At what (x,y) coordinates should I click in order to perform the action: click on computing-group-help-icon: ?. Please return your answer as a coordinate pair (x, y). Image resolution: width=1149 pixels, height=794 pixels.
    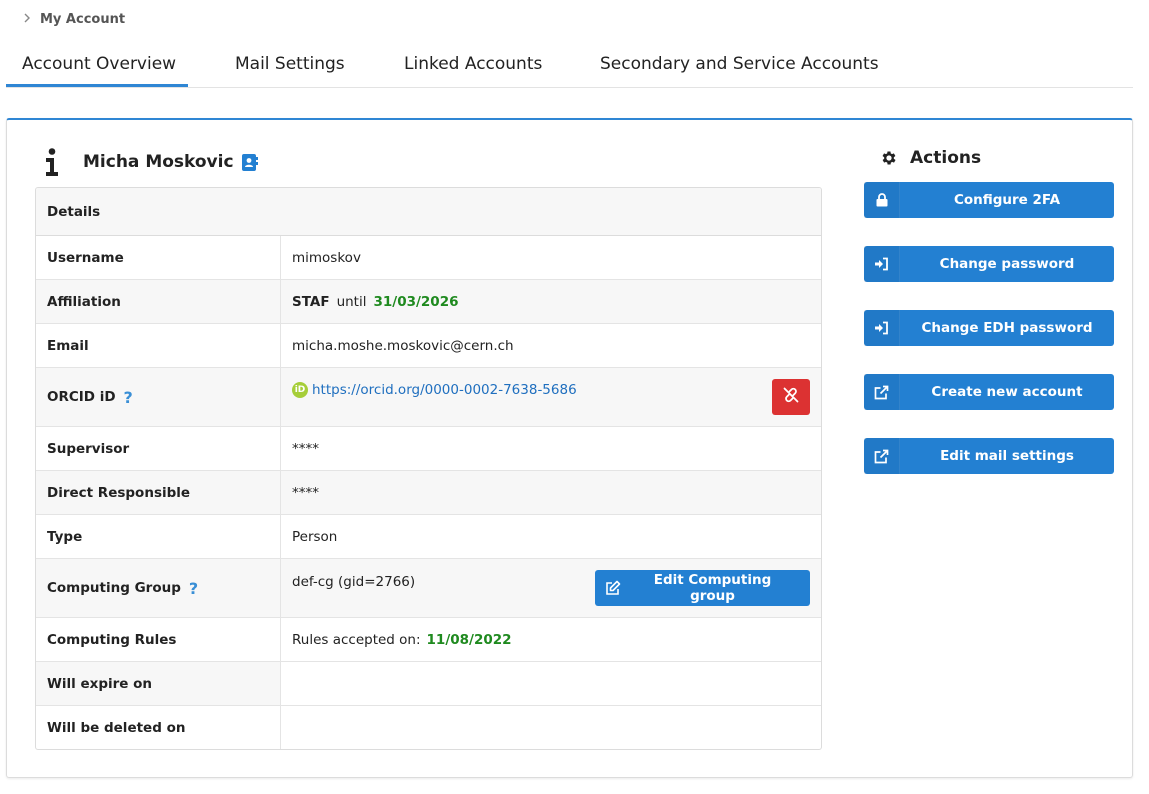
    Looking at the image, I should click on (193, 588).